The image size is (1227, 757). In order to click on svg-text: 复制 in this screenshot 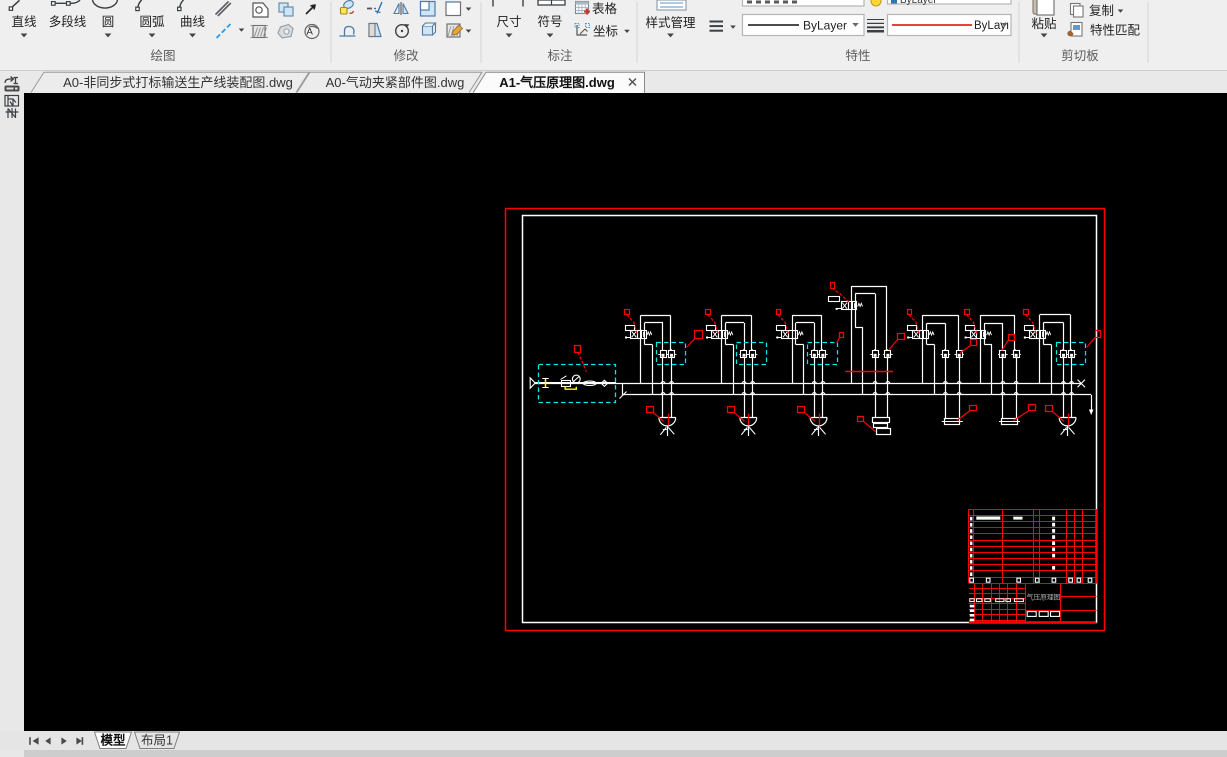, I will do `click(1101, 11)`.